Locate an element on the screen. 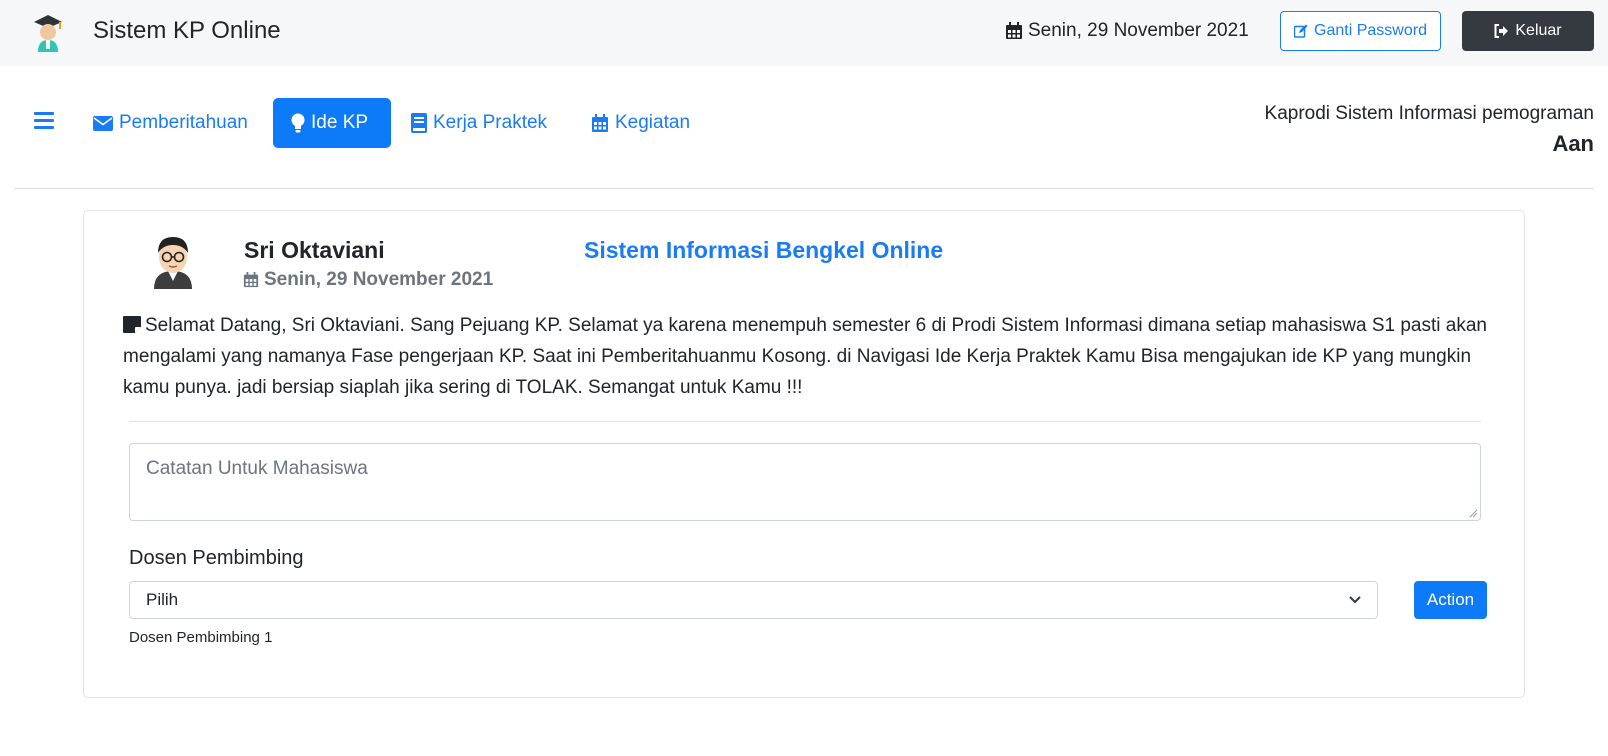 This screenshot has height=756, width=1608. nav-kegiatan-label: Kegiatan is located at coordinates (653, 122).